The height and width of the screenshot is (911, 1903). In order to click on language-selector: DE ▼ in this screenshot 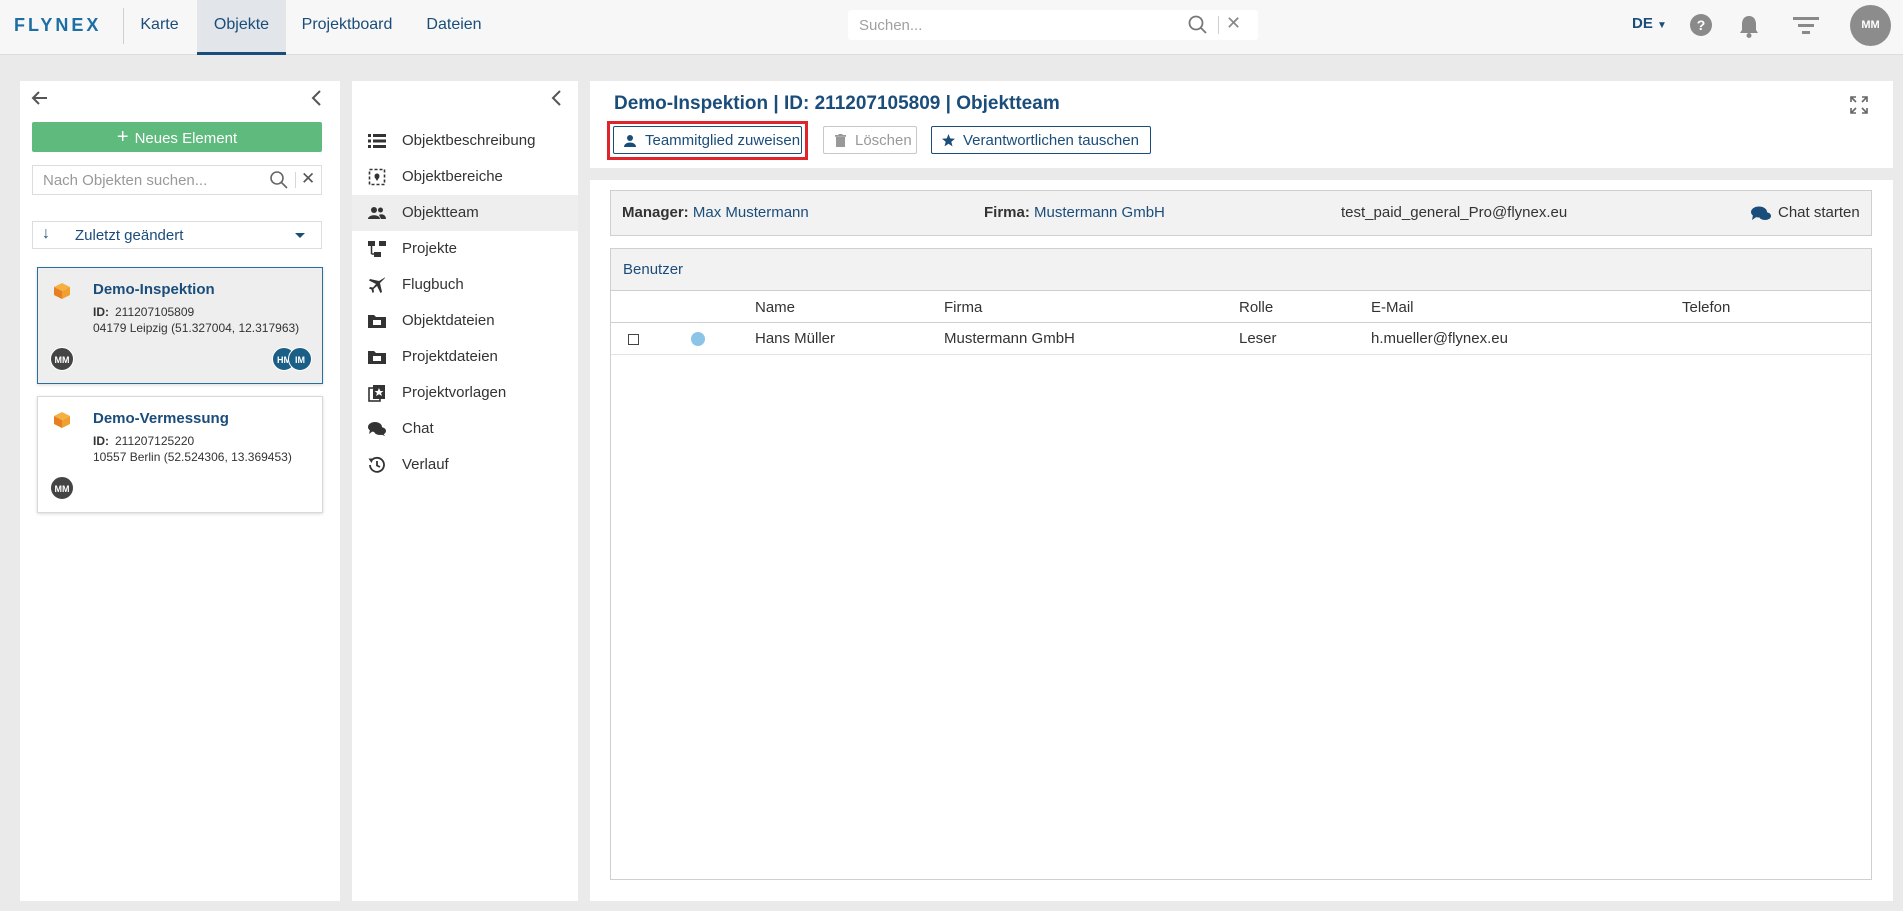, I will do `click(1649, 23)`.